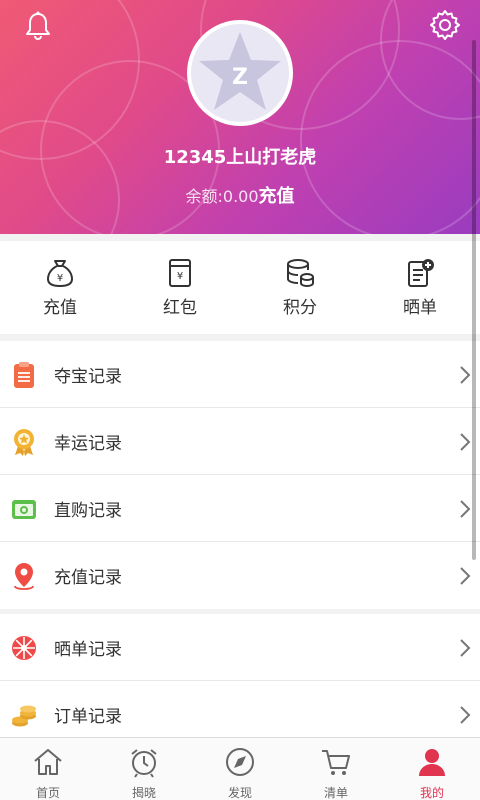 The image size is (480, 800). What do you see at coordinates (88, 578) in the screenshot?
I see `list-item-label: 充值记录` at bounding box center [88, 578].